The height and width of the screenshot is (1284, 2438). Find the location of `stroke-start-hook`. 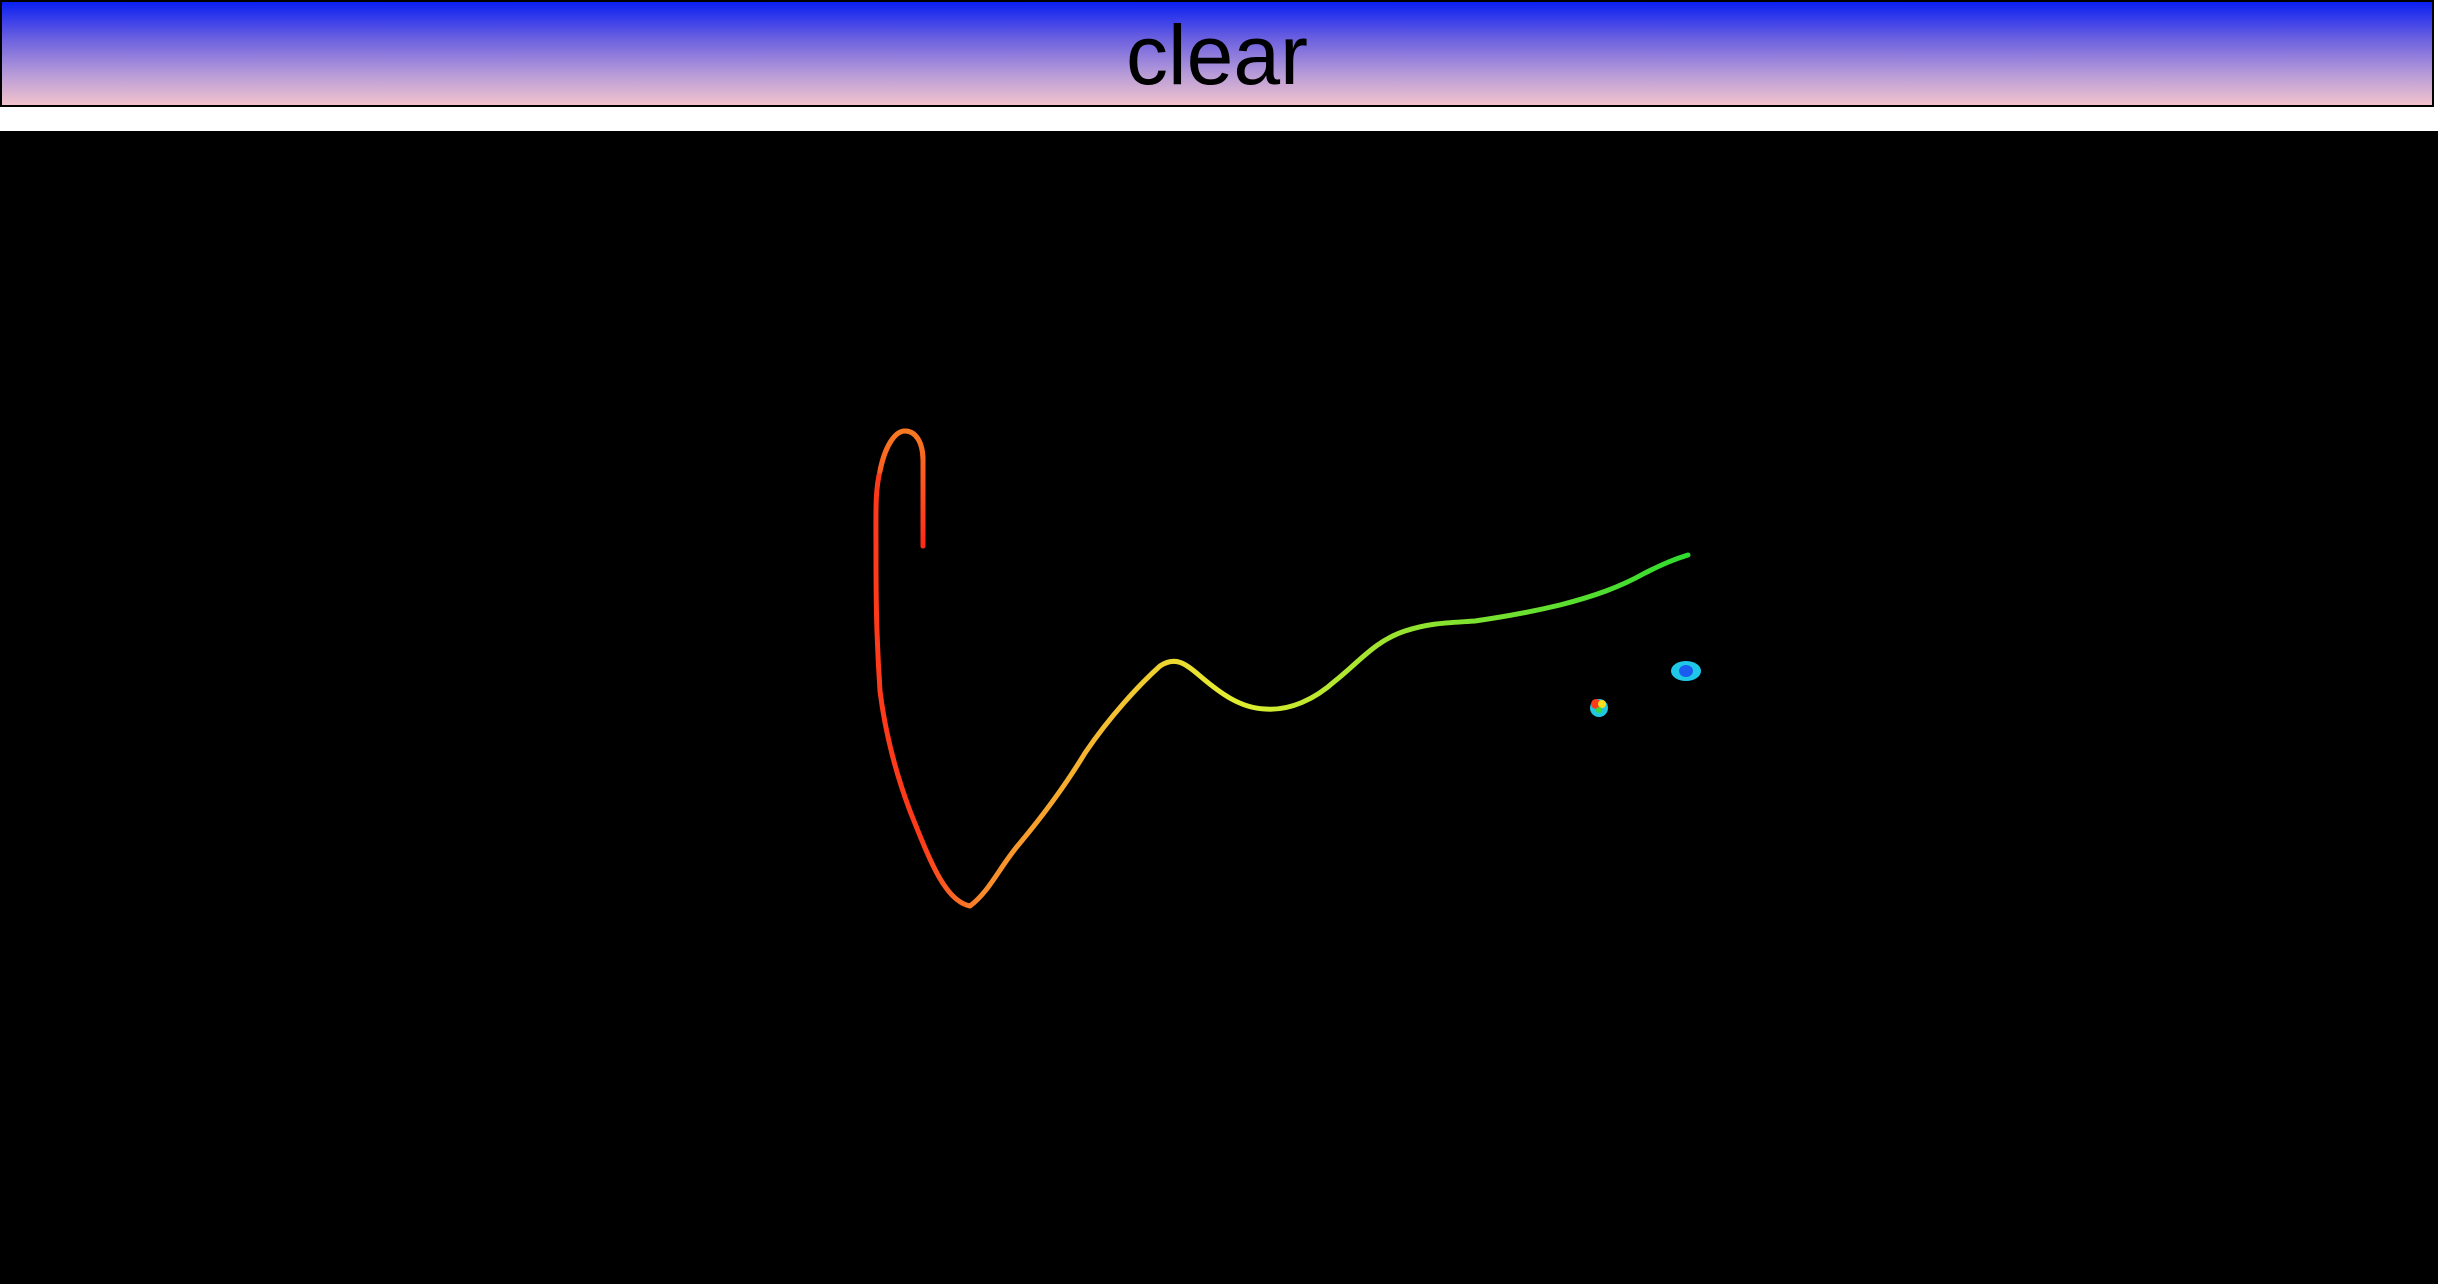

stroke-start-hook is located at coordinates (901, 488).